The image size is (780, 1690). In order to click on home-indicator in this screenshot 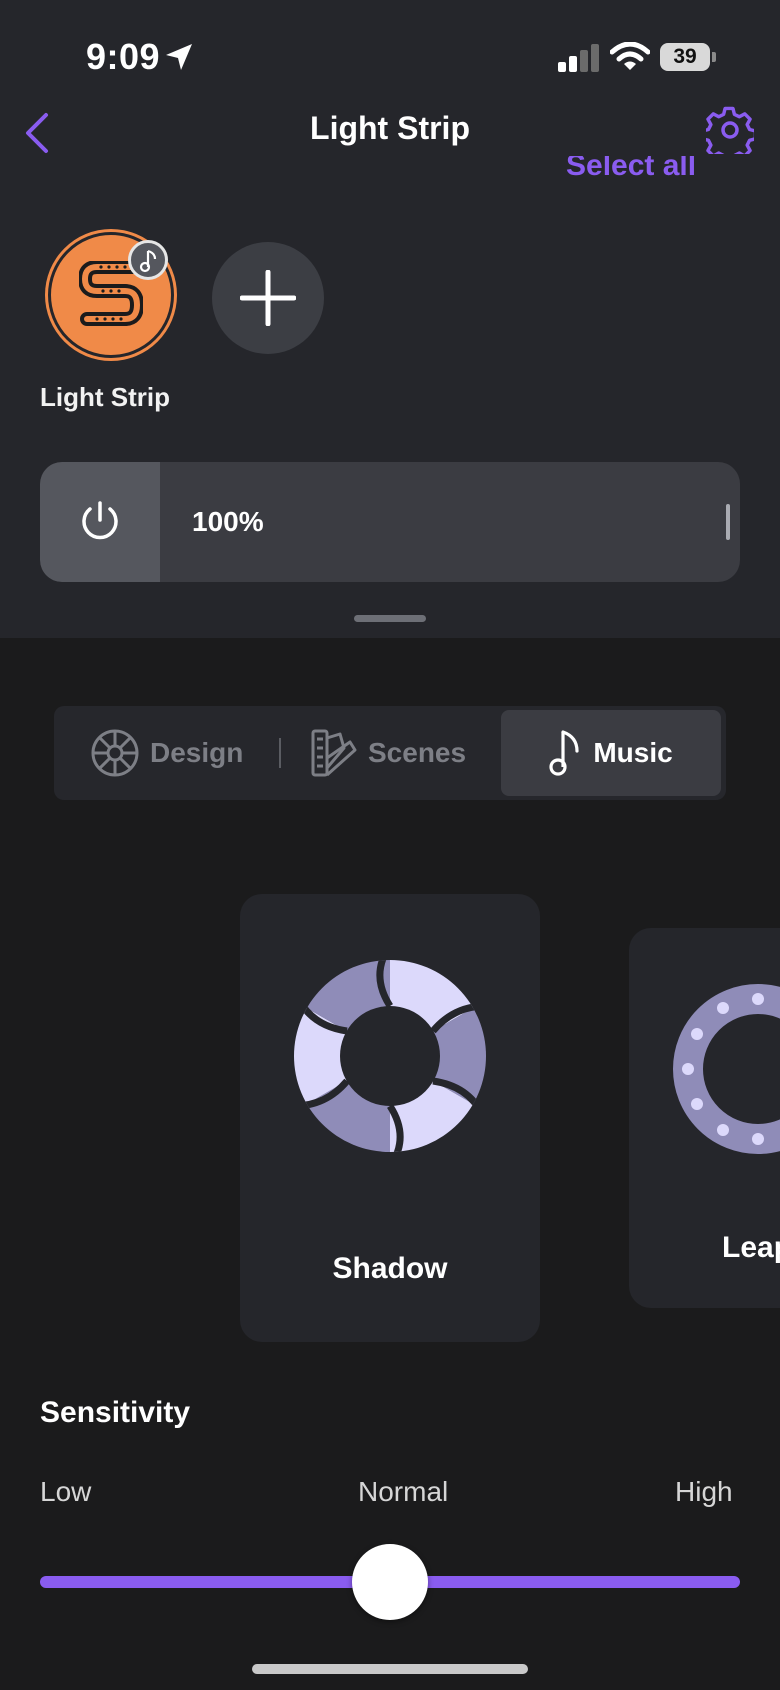, I will do `click(390, 1669)`.